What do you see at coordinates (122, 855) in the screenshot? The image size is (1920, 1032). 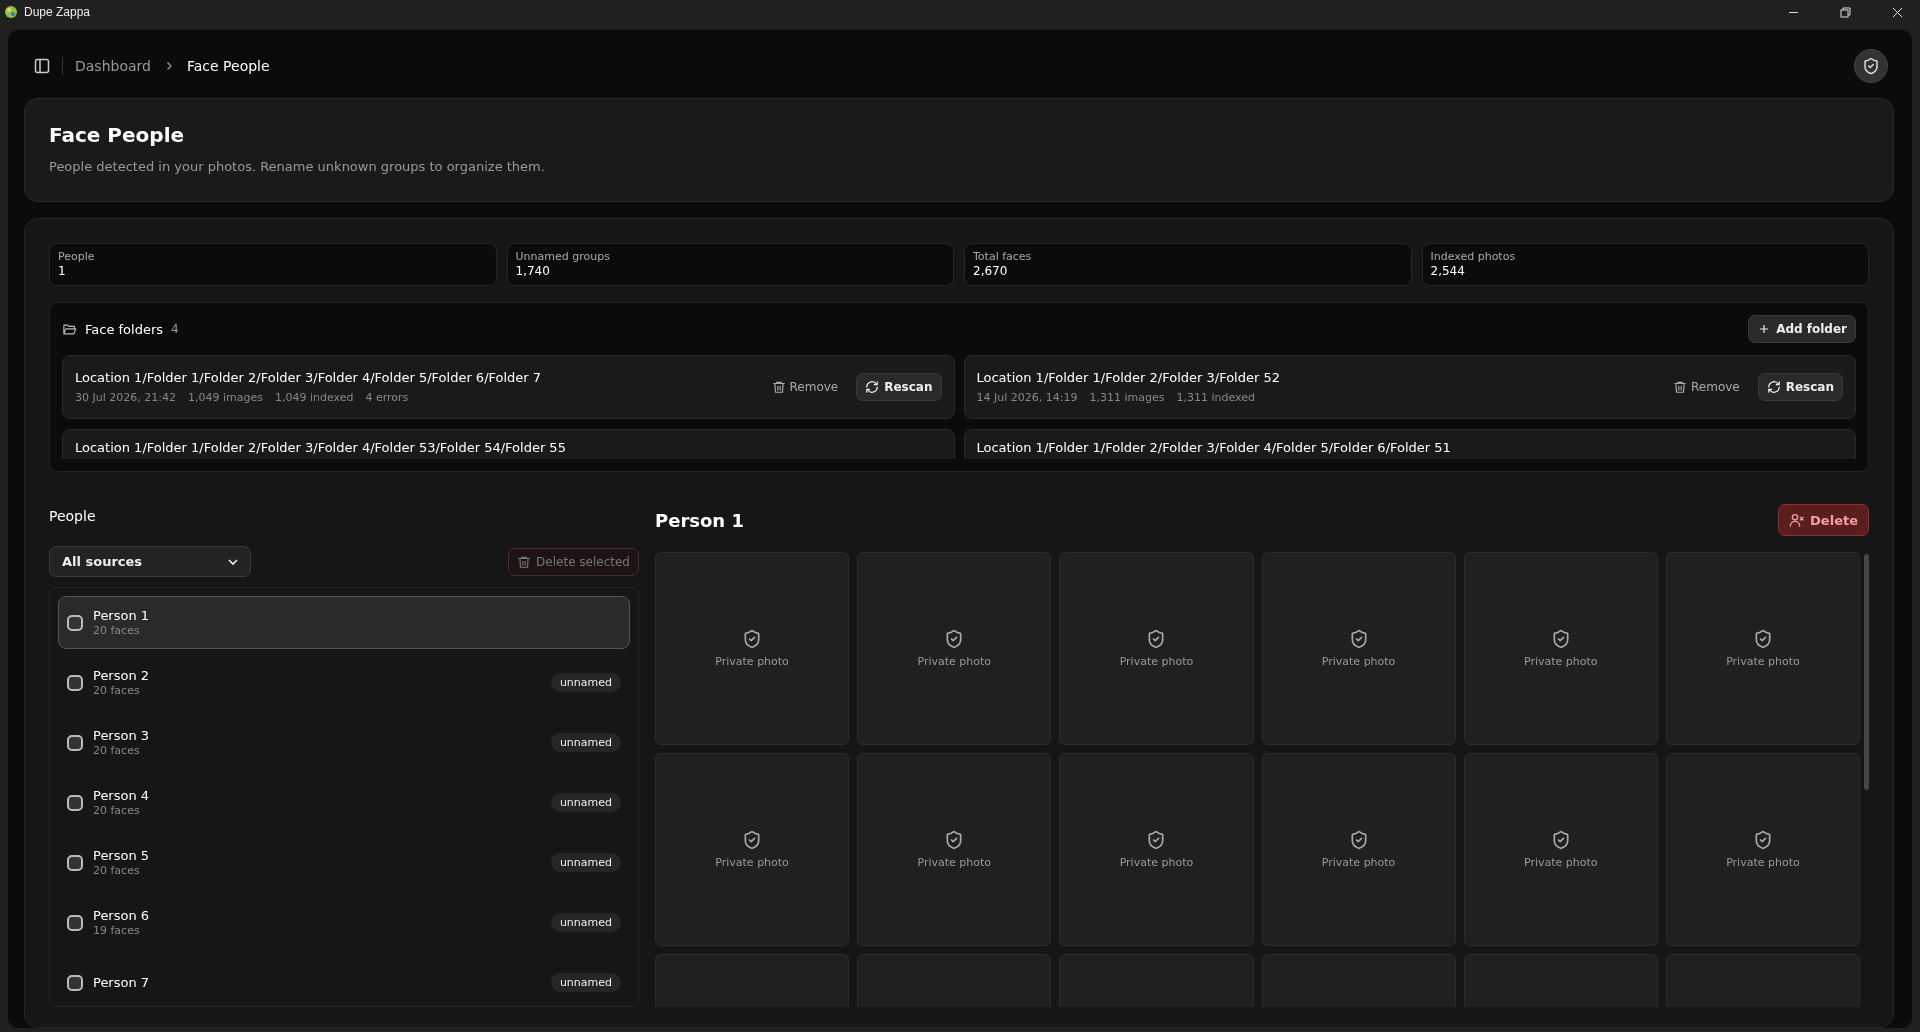 I see `person-name: Person 5` at bounding box center [122, 855].